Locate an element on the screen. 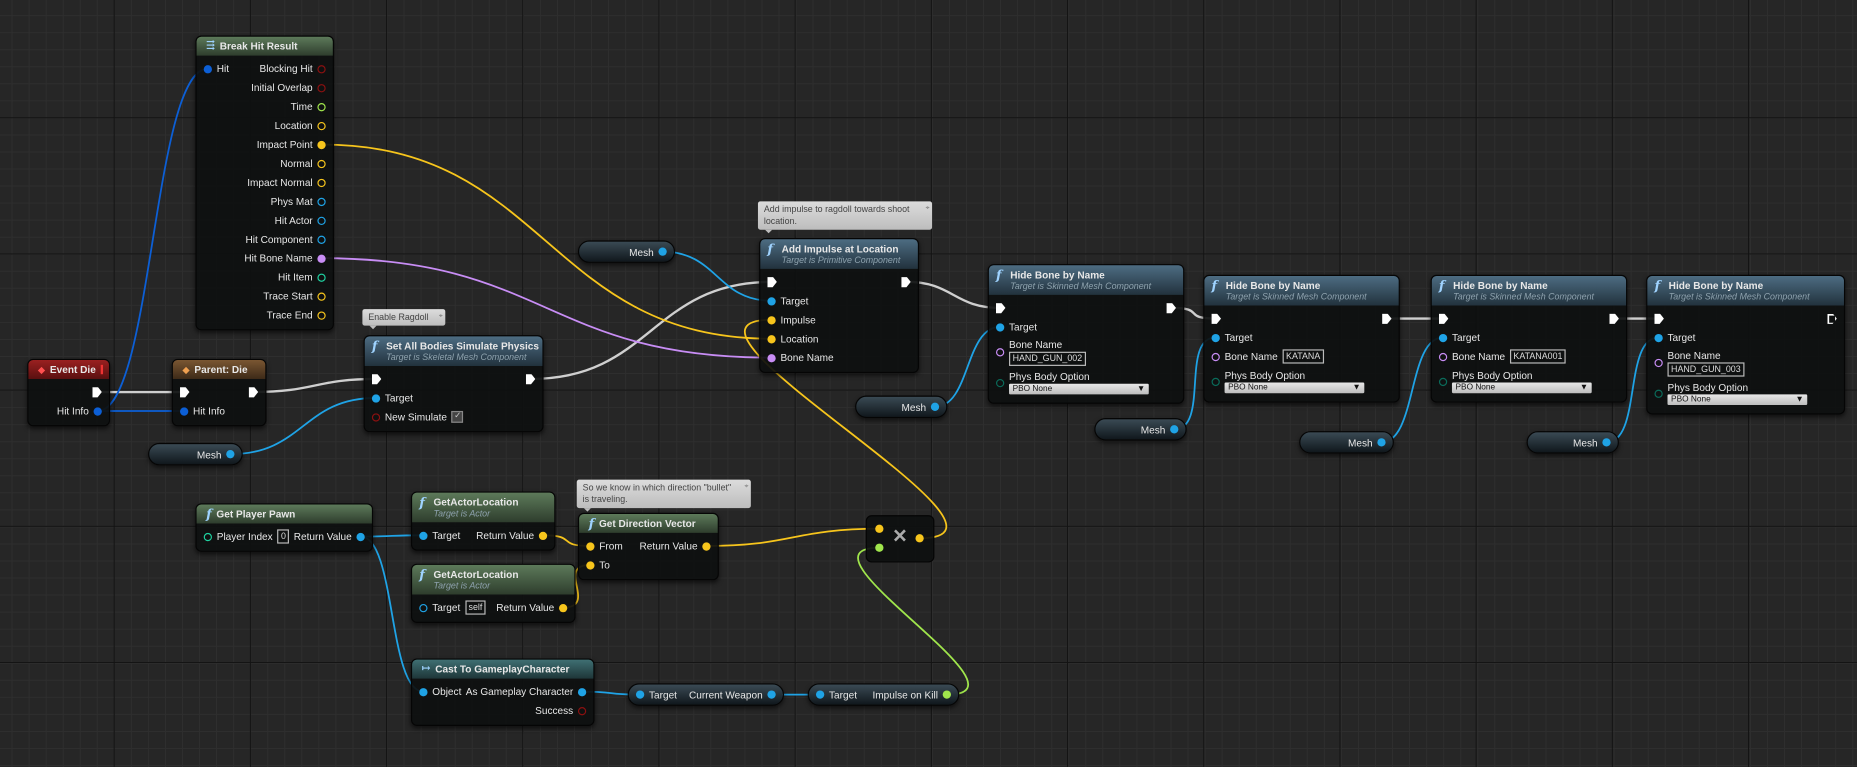  input-pin: New Simulate ✓ is located at coordinates (417, 416).